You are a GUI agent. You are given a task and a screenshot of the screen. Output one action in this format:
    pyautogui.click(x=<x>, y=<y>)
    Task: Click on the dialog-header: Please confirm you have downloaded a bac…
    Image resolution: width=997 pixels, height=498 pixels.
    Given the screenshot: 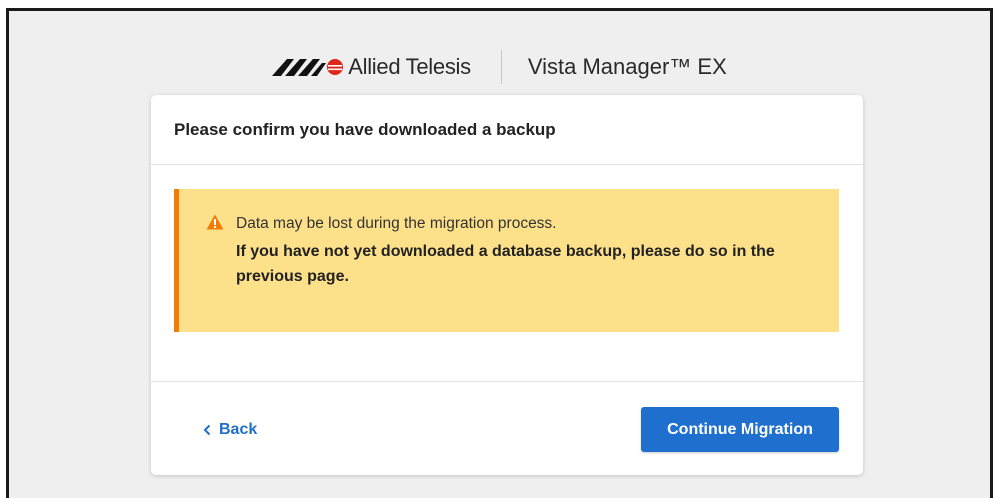 What is the action you would take?
    pyautogui.click(x=507, y=130)
    